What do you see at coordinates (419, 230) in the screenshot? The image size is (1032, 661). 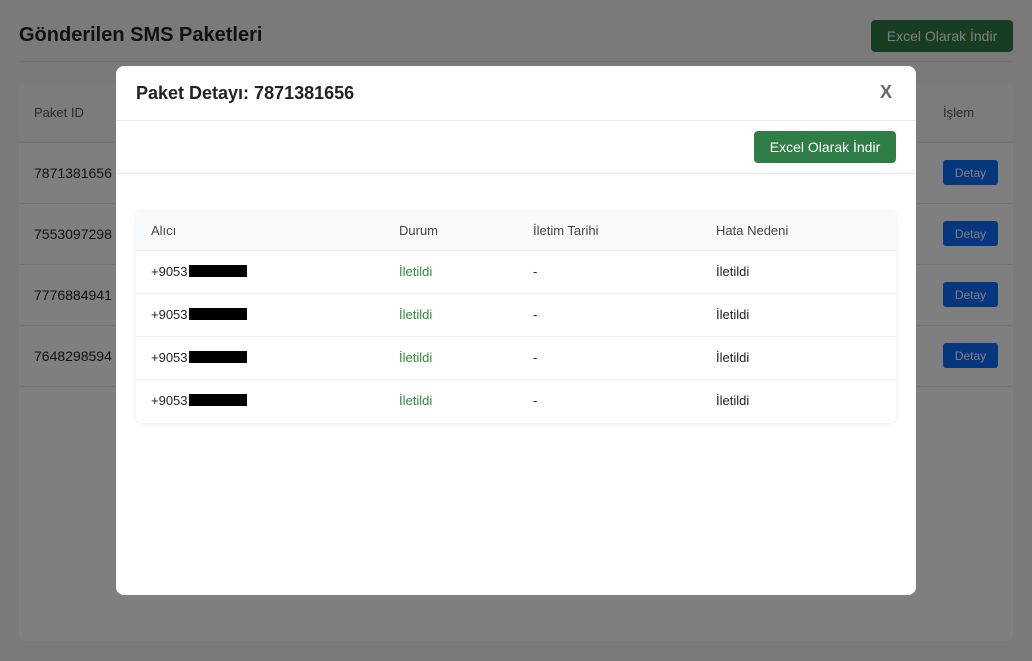 I see `header-status: Durum` at bounding box center [419, 230].